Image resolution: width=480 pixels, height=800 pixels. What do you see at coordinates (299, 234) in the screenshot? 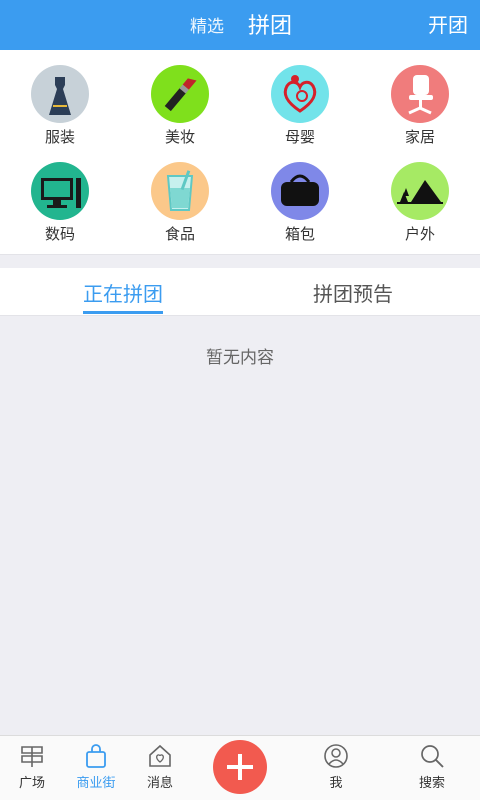
I see `category-label: 箱包` at bounding box center [299, 234].